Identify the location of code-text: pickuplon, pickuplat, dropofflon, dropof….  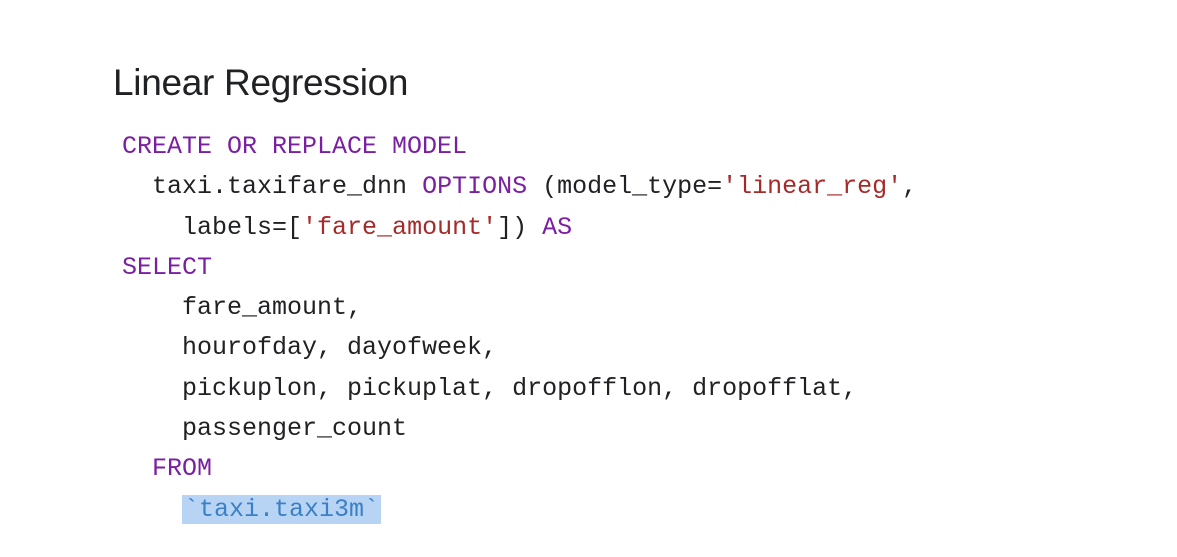
(520, 388).